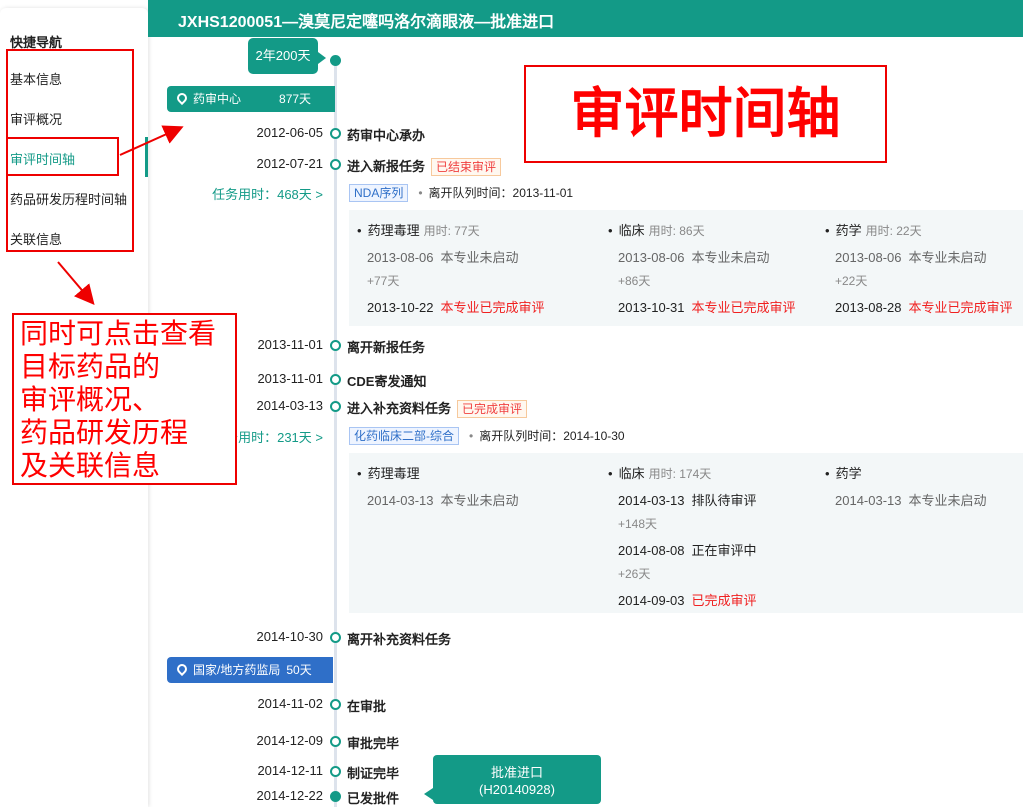 This screenshot has height=807, width=1023. What do you see at coordinates (651, 600) in the screenshot?
I see `row-date: 2014-09-03` at bounding box center [651, 600].